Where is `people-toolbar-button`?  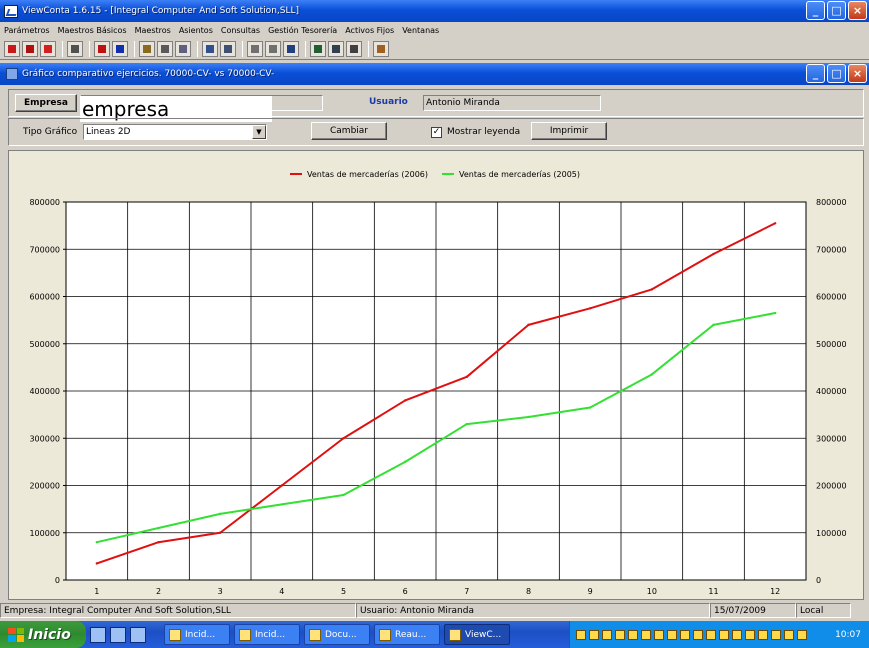
people-toolbar-button is located at coordinates (291, 48).